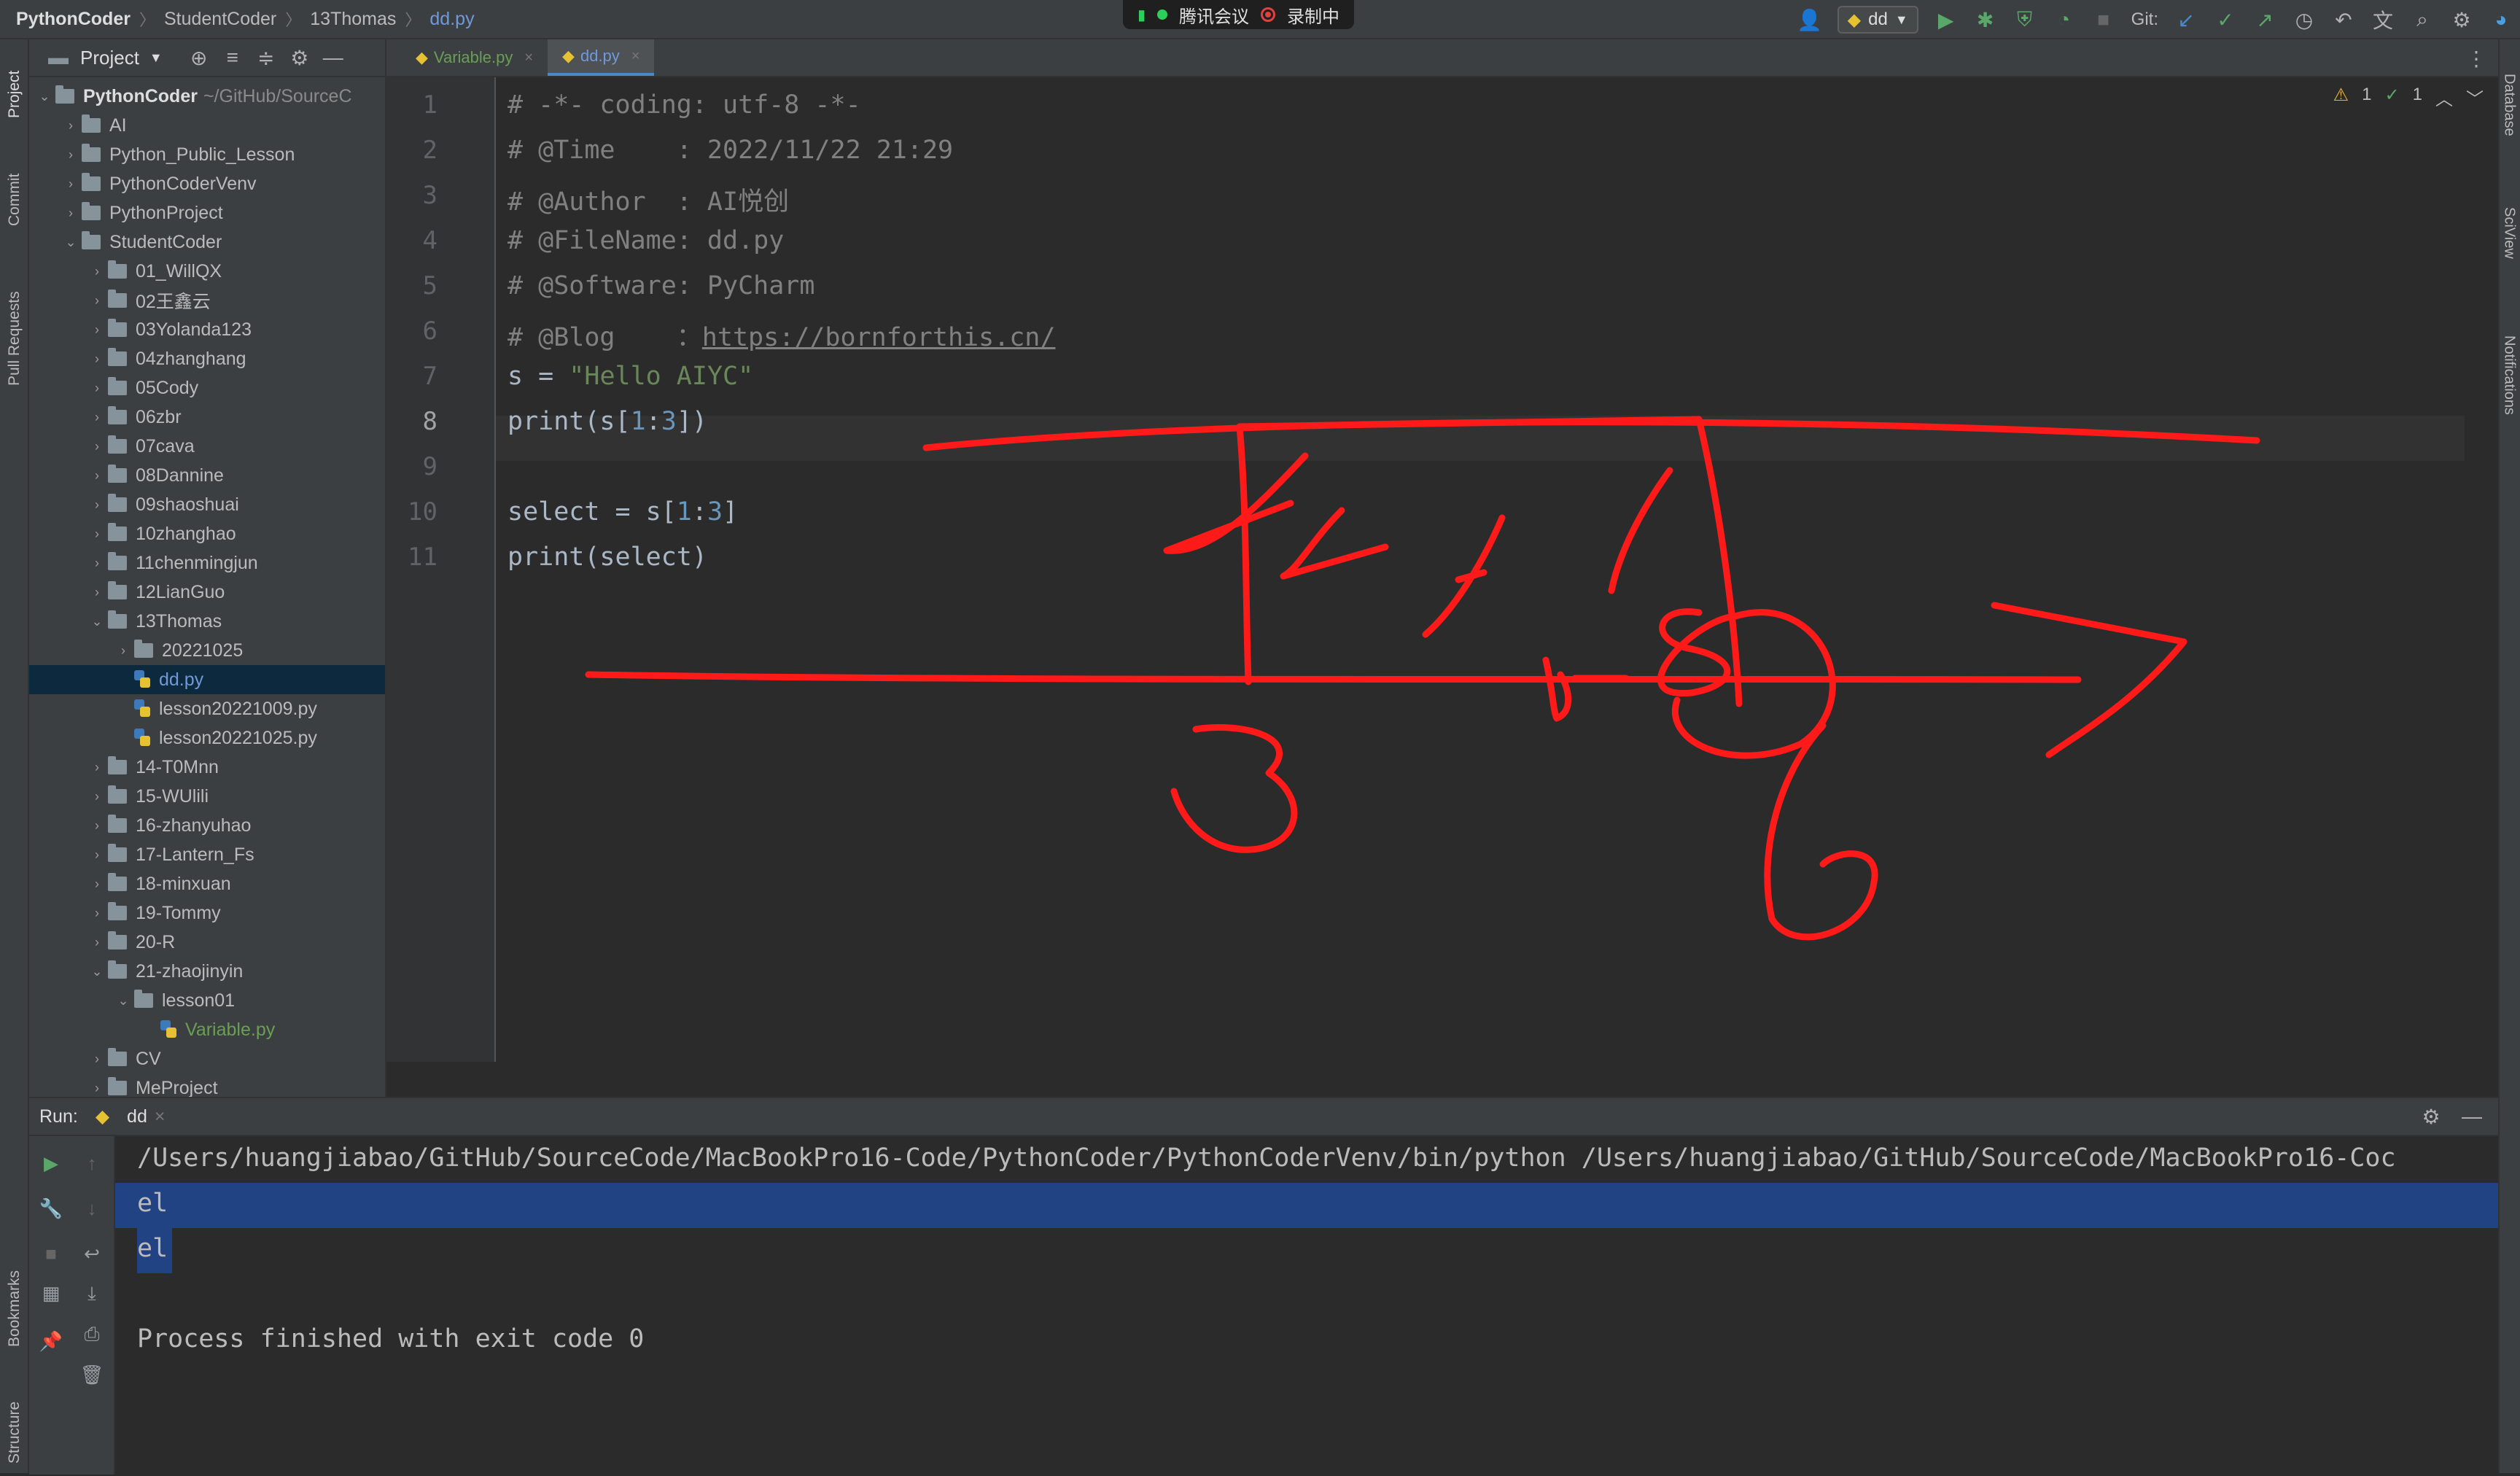 The height and width of the screenshot is (1476, 2520). Describe the element at coordinates (137, 1116) in the screenshot. I see `run-tab-label: dd` at that location.